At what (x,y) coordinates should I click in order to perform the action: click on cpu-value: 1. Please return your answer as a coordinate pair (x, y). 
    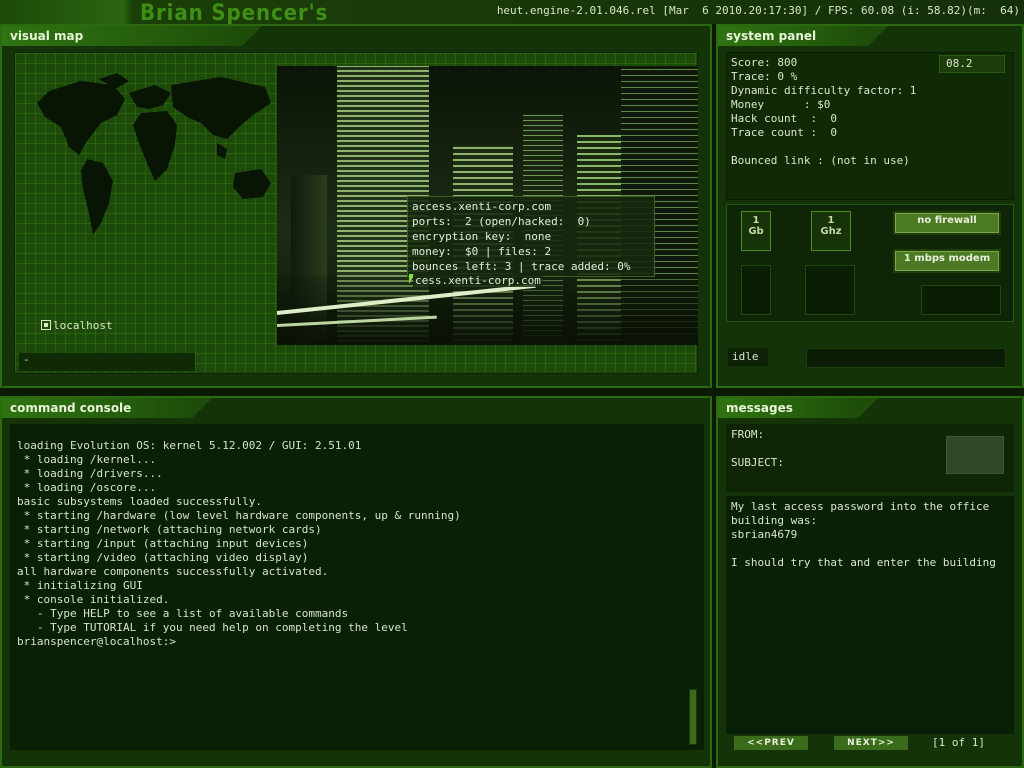
    Looking at the image, I should click on (831, 220).